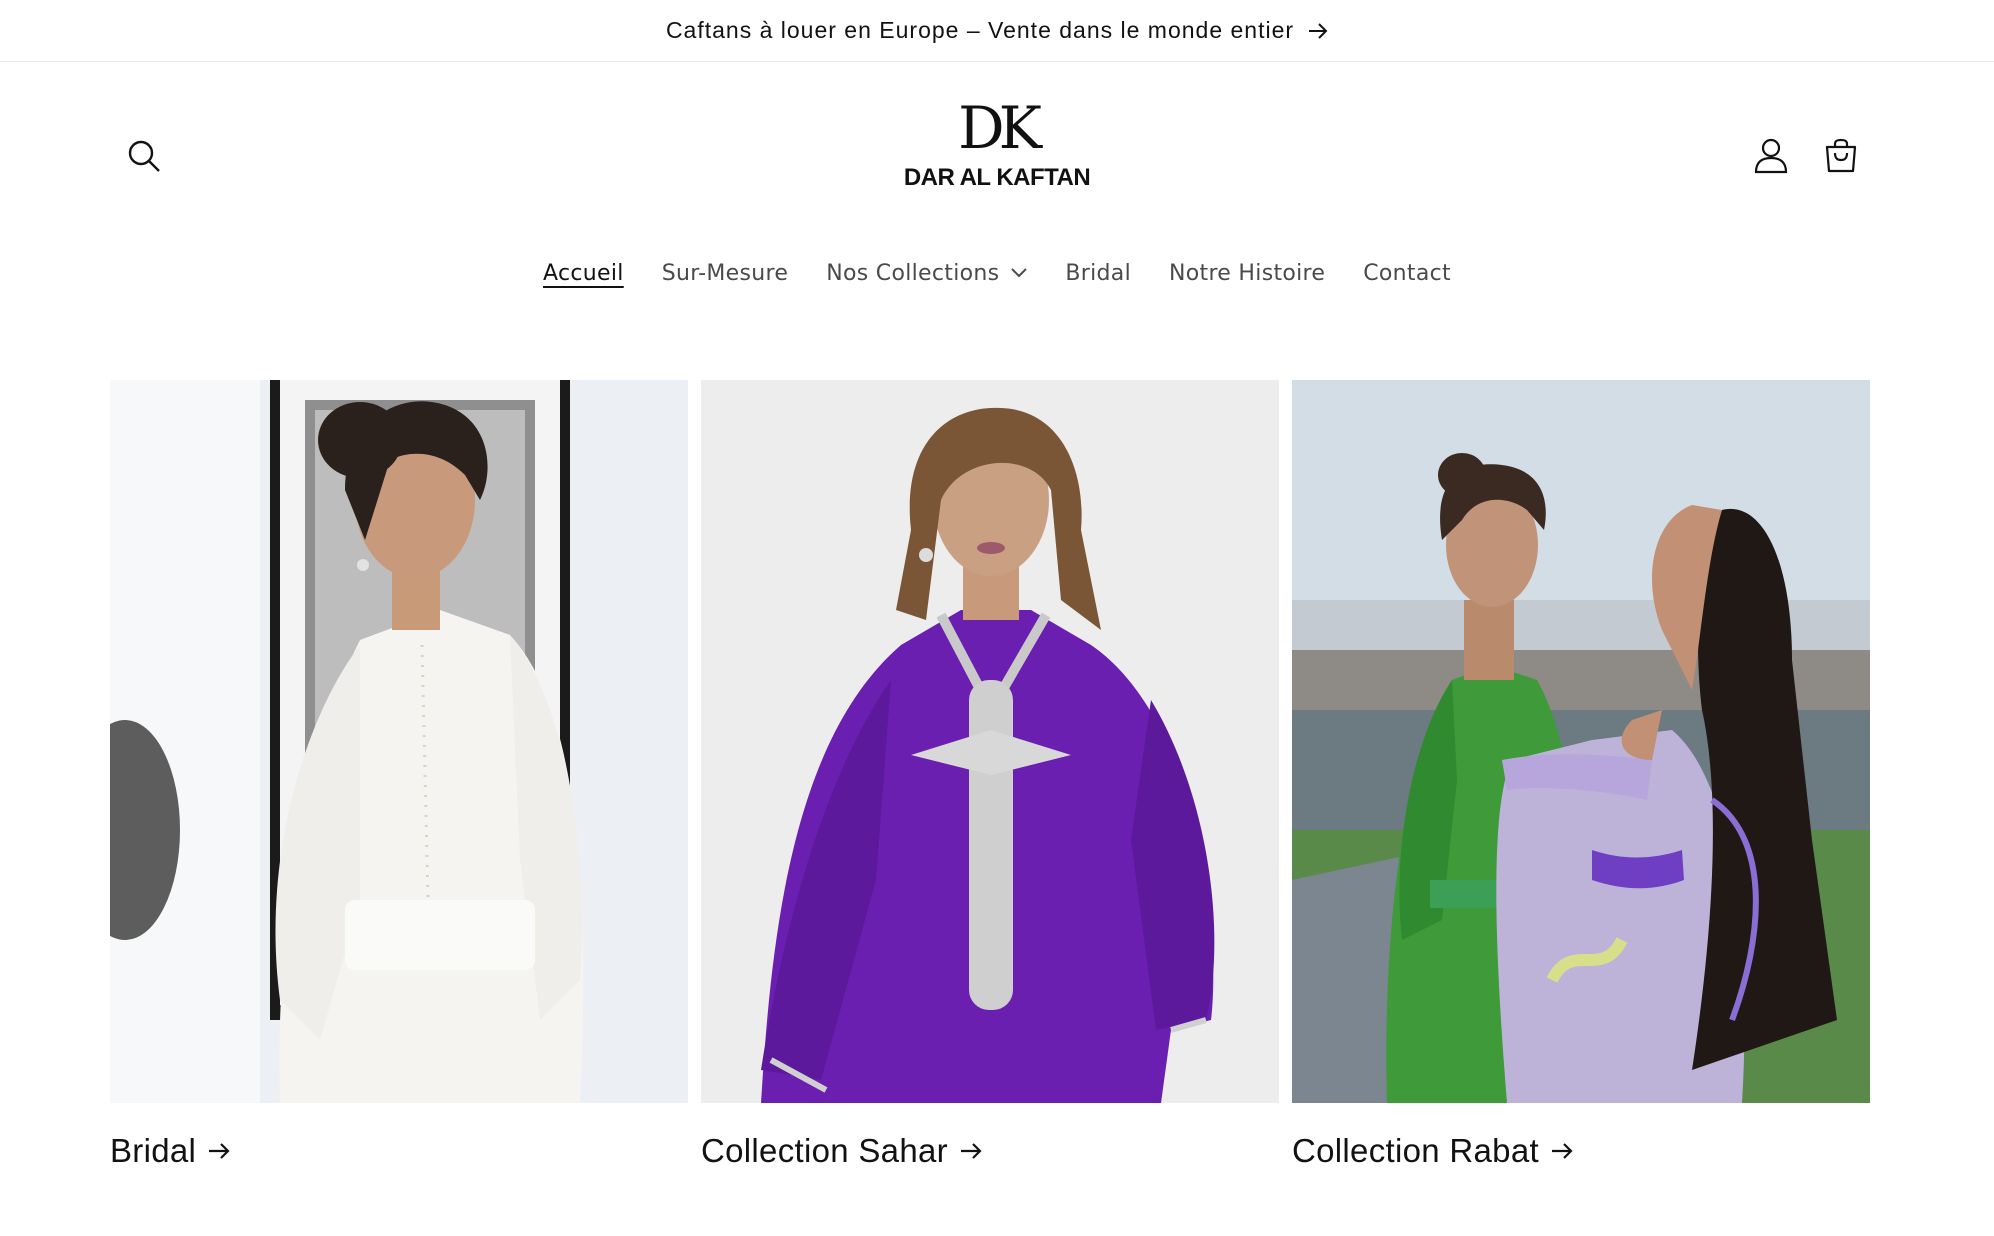  Describe the element at coordinates (824, 1150) in the screenshot. I see `collection-title-text: Collection Sahar` at that location.